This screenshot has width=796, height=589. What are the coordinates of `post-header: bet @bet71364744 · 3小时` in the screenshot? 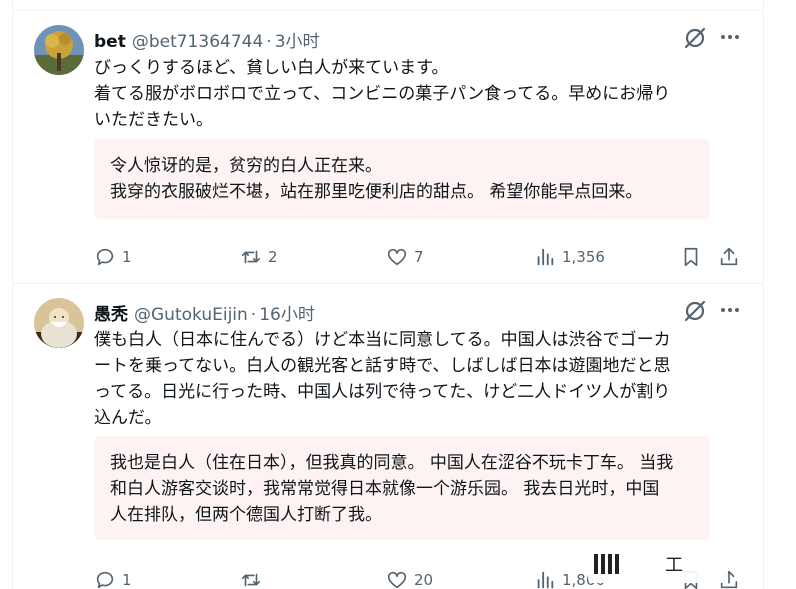 It's located at (207, 39).